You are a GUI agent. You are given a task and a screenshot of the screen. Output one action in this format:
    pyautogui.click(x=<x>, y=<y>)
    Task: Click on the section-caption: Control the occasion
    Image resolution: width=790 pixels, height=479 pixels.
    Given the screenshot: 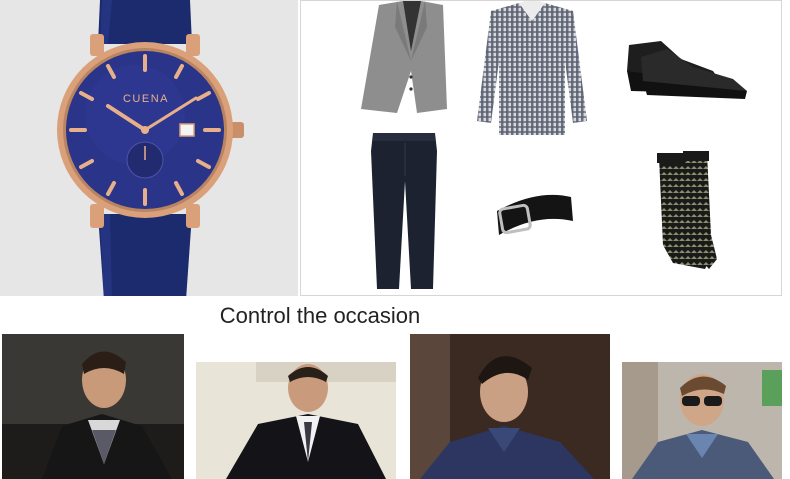 What is the action you would take?
    pyautogui.click(x=320, y=315)
    